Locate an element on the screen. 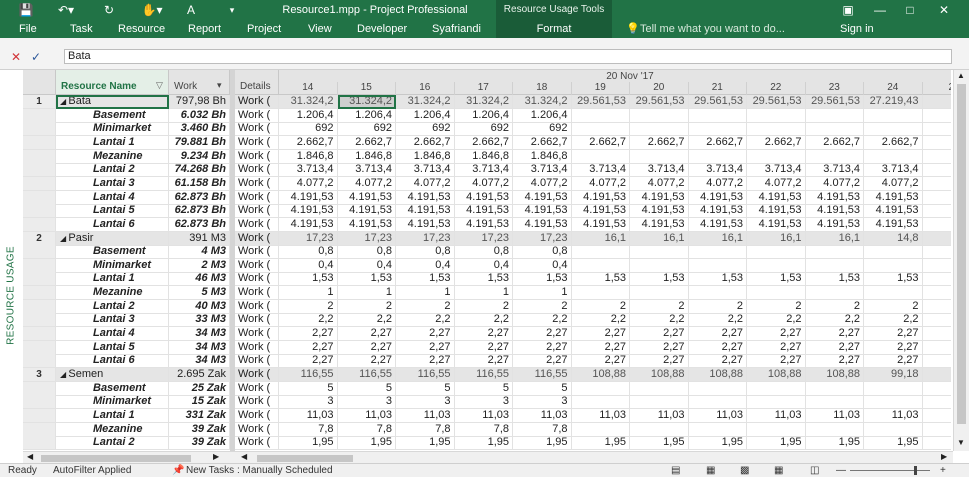 This screenshot has width=969, height=478. work-value-cell: 17,23 is located at coordinates (483, 238).